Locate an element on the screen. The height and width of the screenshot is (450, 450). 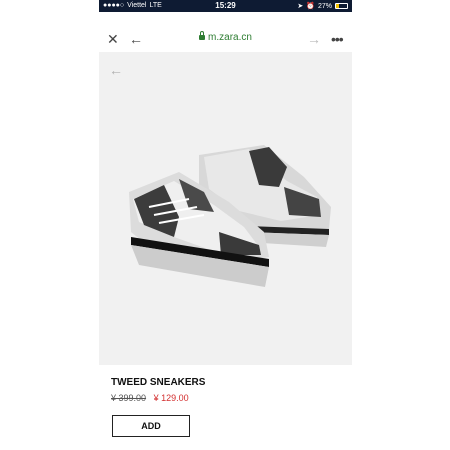
product-title: TWEED SNEAKERS is located at coordinates (158, 382).